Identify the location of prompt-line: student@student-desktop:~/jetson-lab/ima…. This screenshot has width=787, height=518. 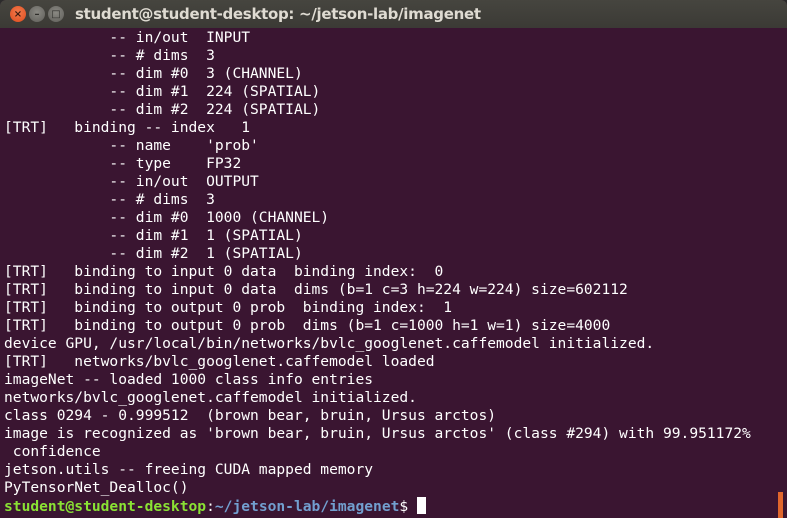
(393, 506).